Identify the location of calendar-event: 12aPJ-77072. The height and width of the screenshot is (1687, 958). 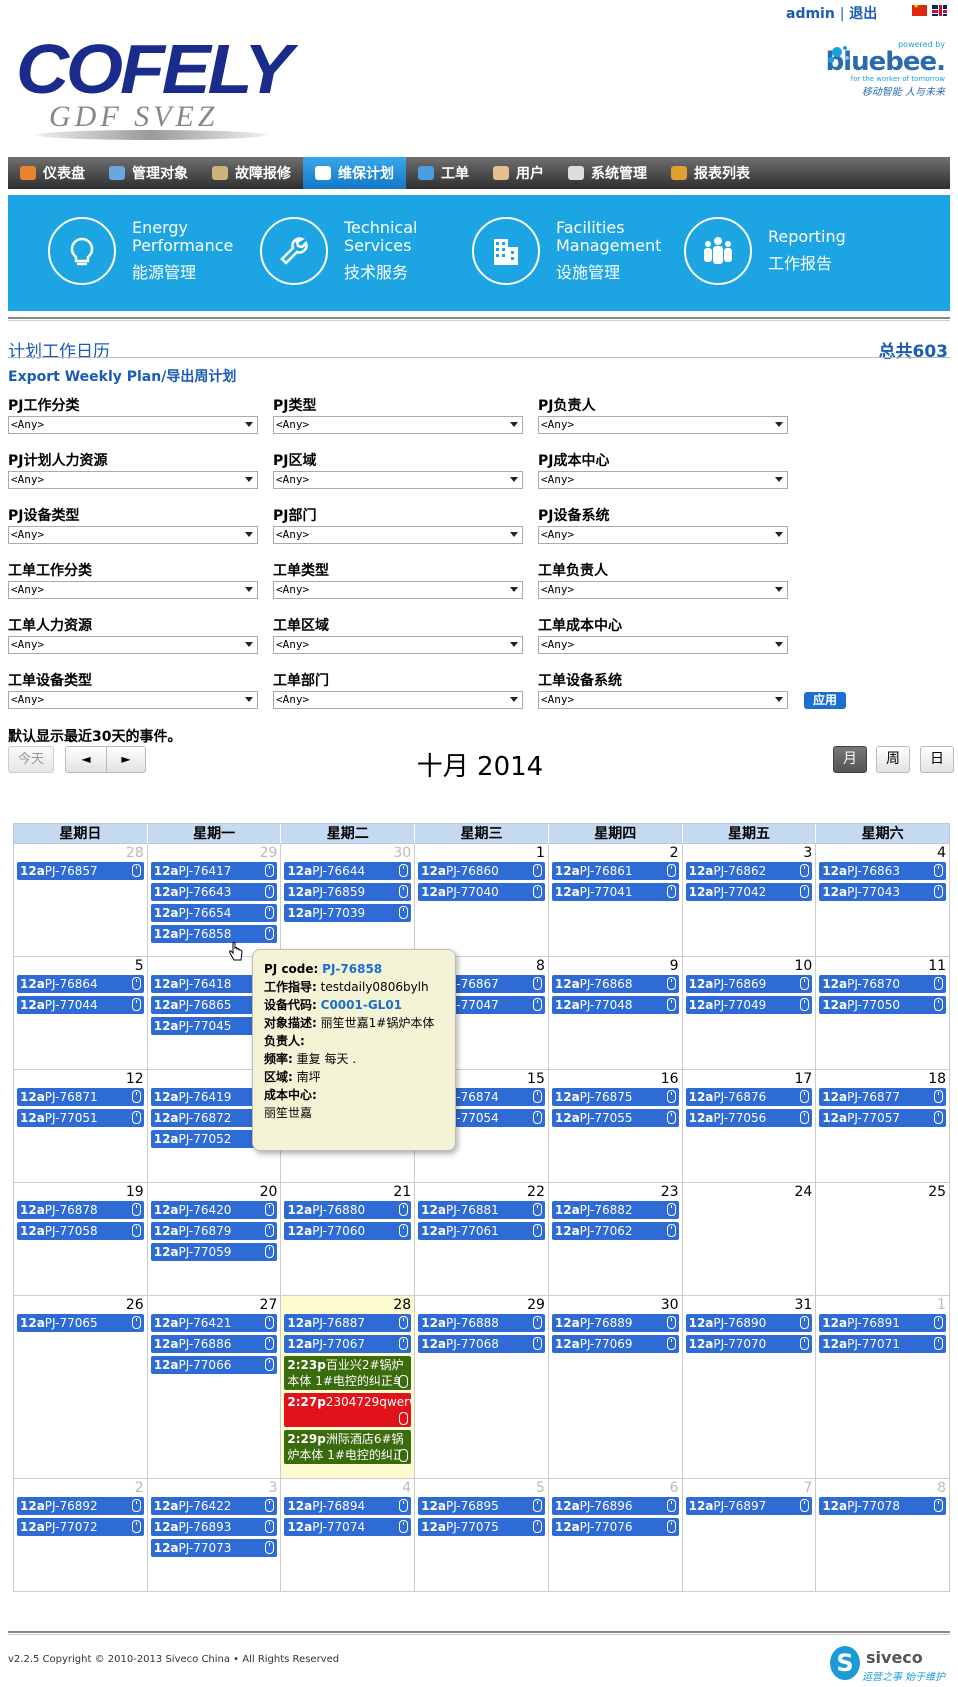
(80, 1527).